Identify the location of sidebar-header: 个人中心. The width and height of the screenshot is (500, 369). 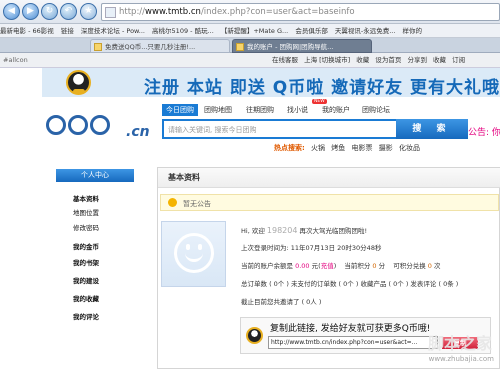
(95, 175).